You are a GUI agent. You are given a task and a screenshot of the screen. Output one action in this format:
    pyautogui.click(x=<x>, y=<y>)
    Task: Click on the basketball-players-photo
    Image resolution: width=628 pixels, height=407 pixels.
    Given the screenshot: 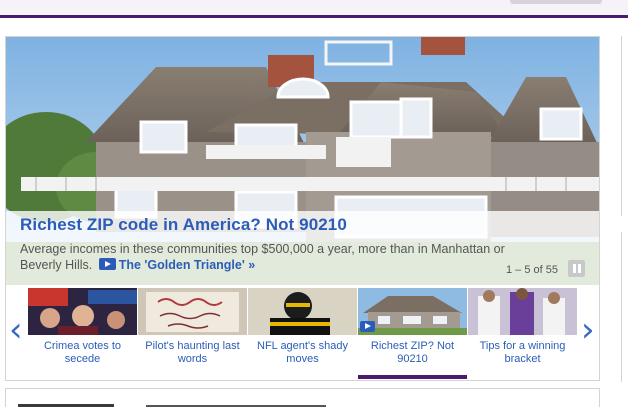 What is the action you would take?
    pyautogui.click(x=522, y=311)
    